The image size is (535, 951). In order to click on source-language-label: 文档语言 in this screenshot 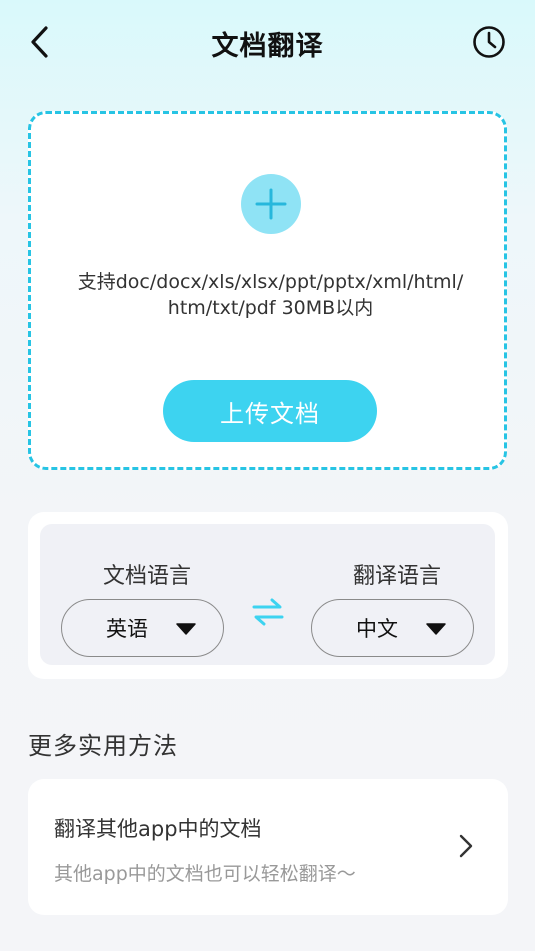, I will do `click(146, 576)`.